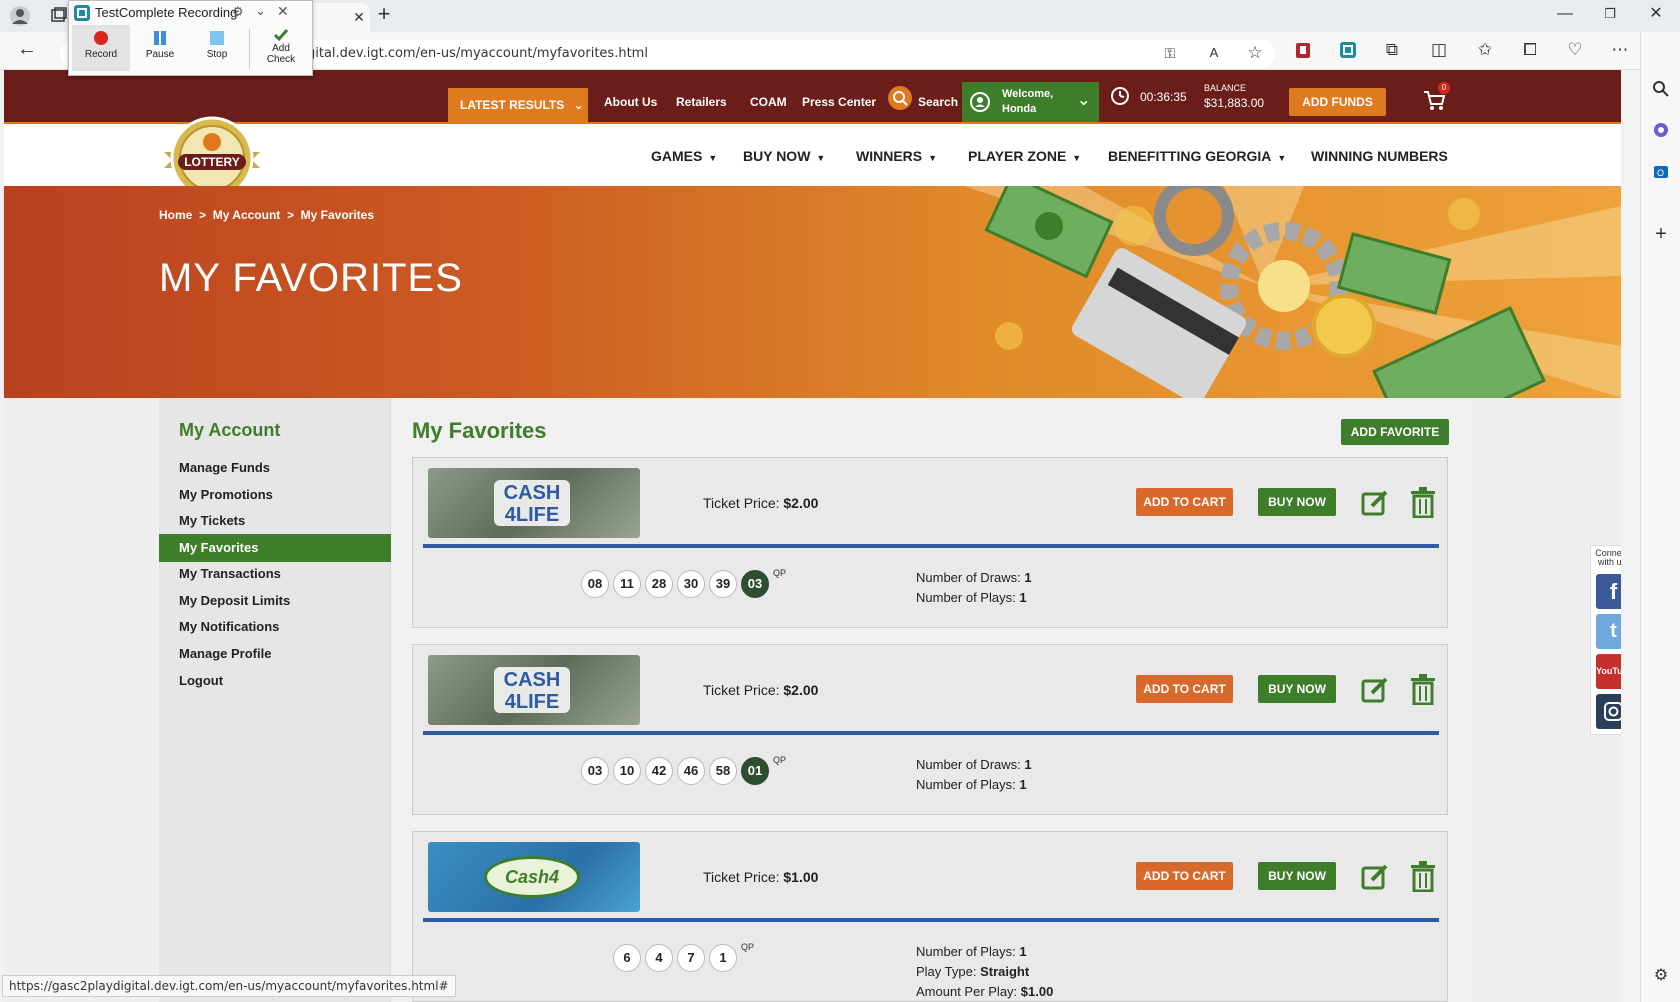 This screenshot has width=1680, height=1002. What do you see at coordinates (1170, 54) in the screenshot?
I see `key-icon: ⚿` at bounding box center [1170, 54].